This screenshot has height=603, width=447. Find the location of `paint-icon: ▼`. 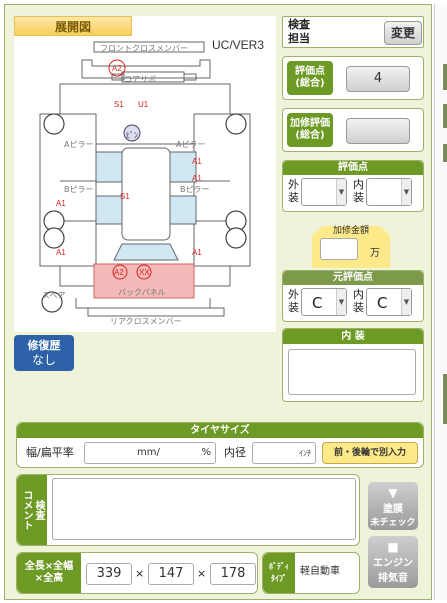

paint-icon: ▼ is located at coordinates (393, 493).